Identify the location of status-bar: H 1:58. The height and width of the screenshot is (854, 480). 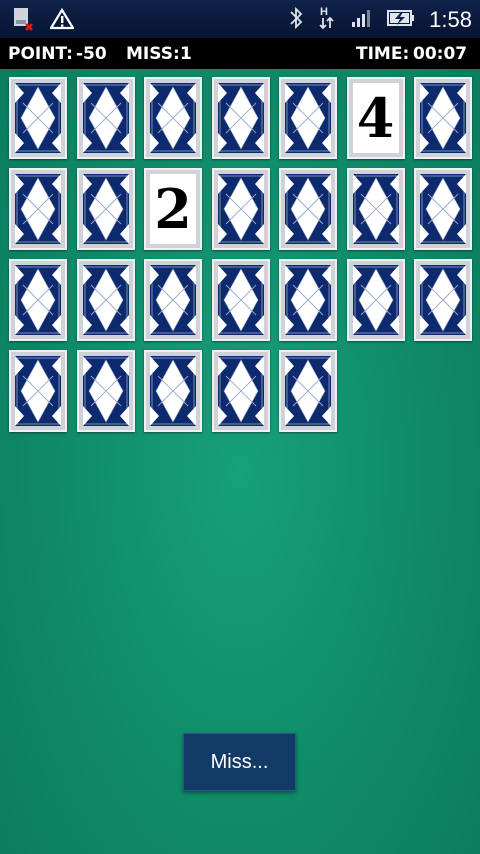
(240, 19).